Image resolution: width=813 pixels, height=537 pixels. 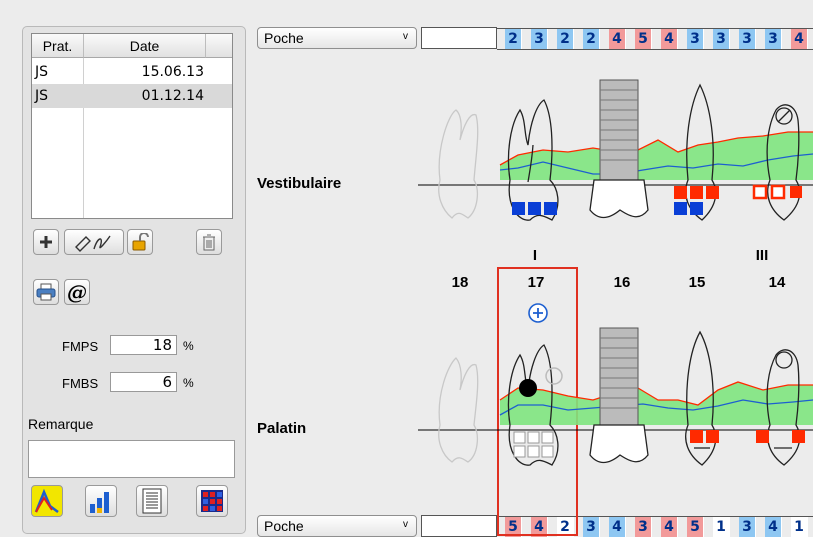 I want to click on add-button, so click(x=46, y=242).